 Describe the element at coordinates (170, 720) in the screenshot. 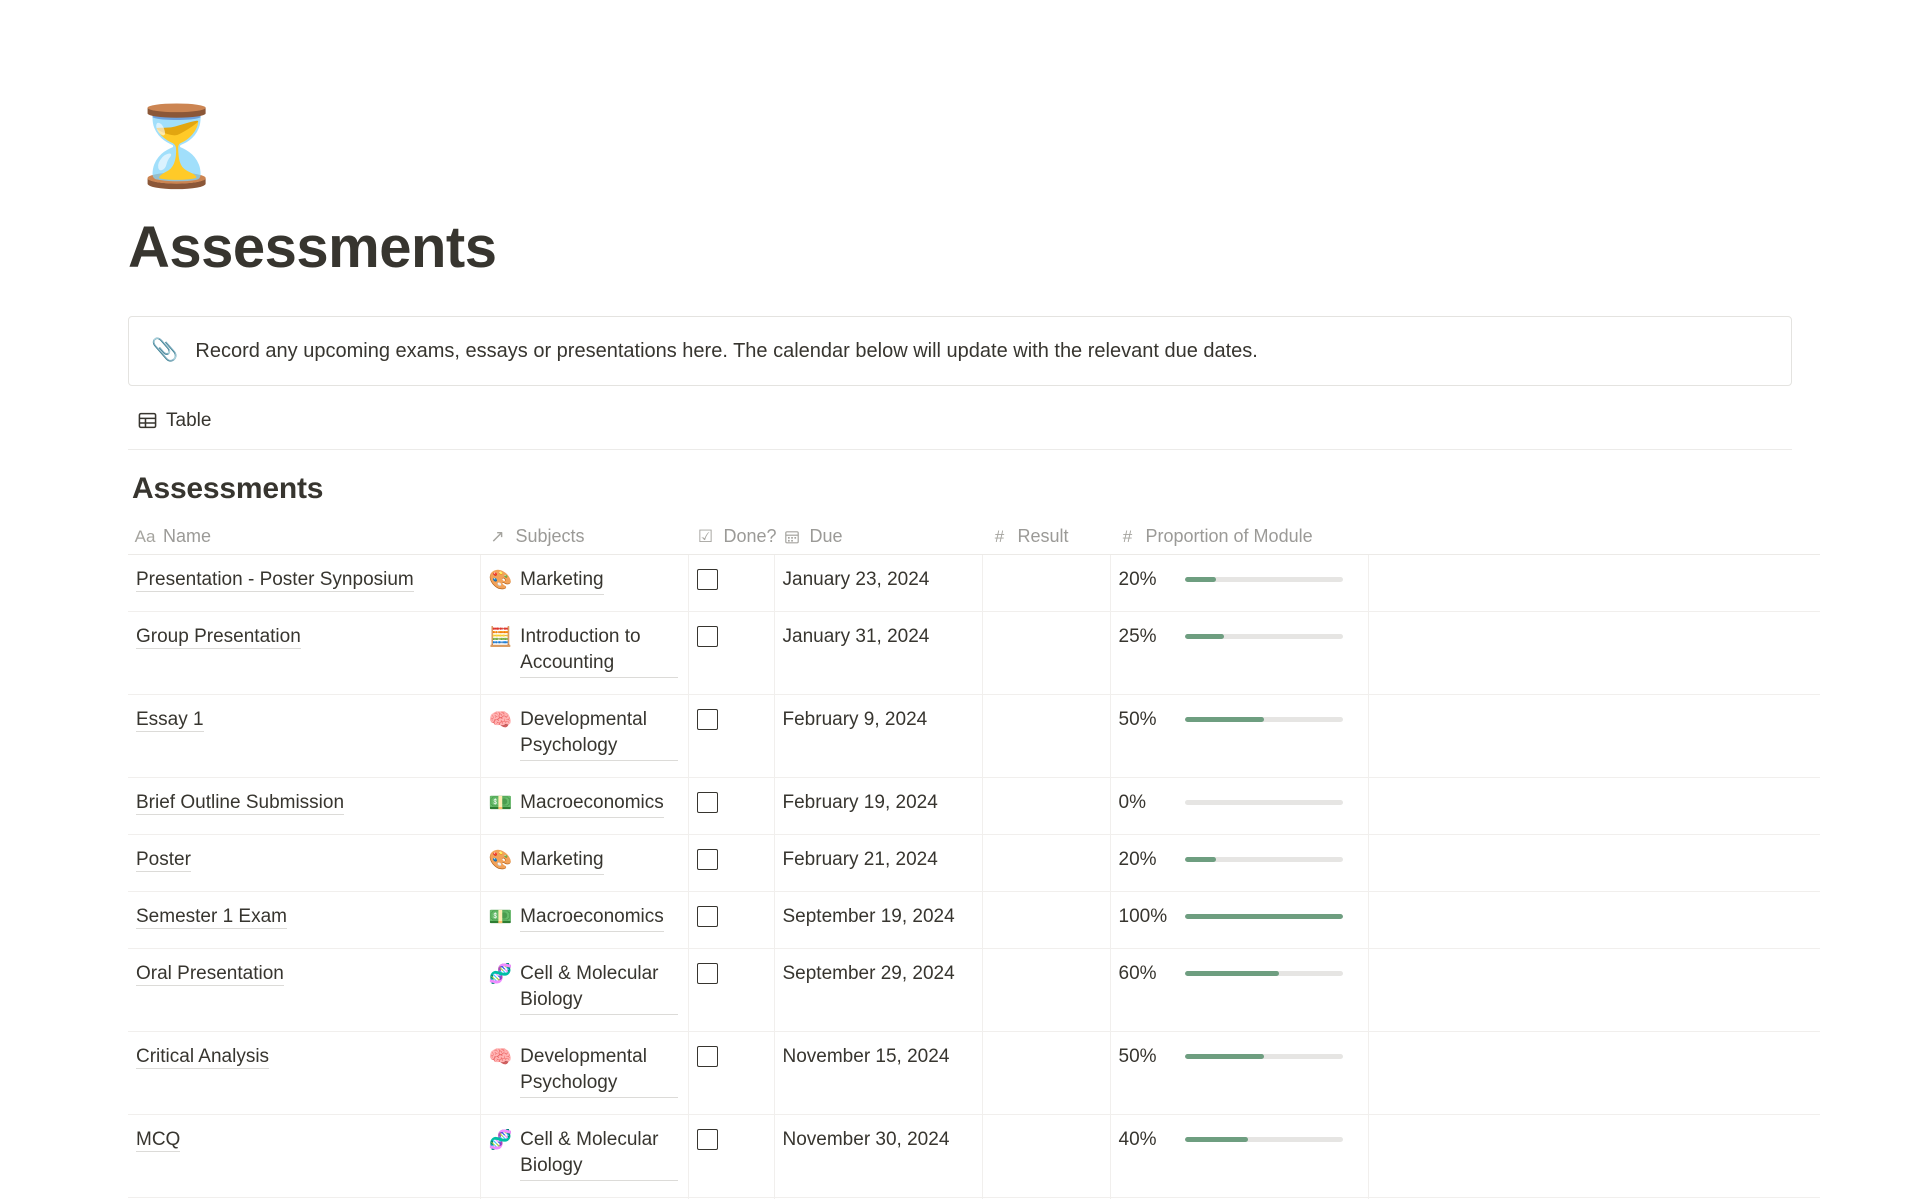

I see `row-title-link: Essay 1` at that location.